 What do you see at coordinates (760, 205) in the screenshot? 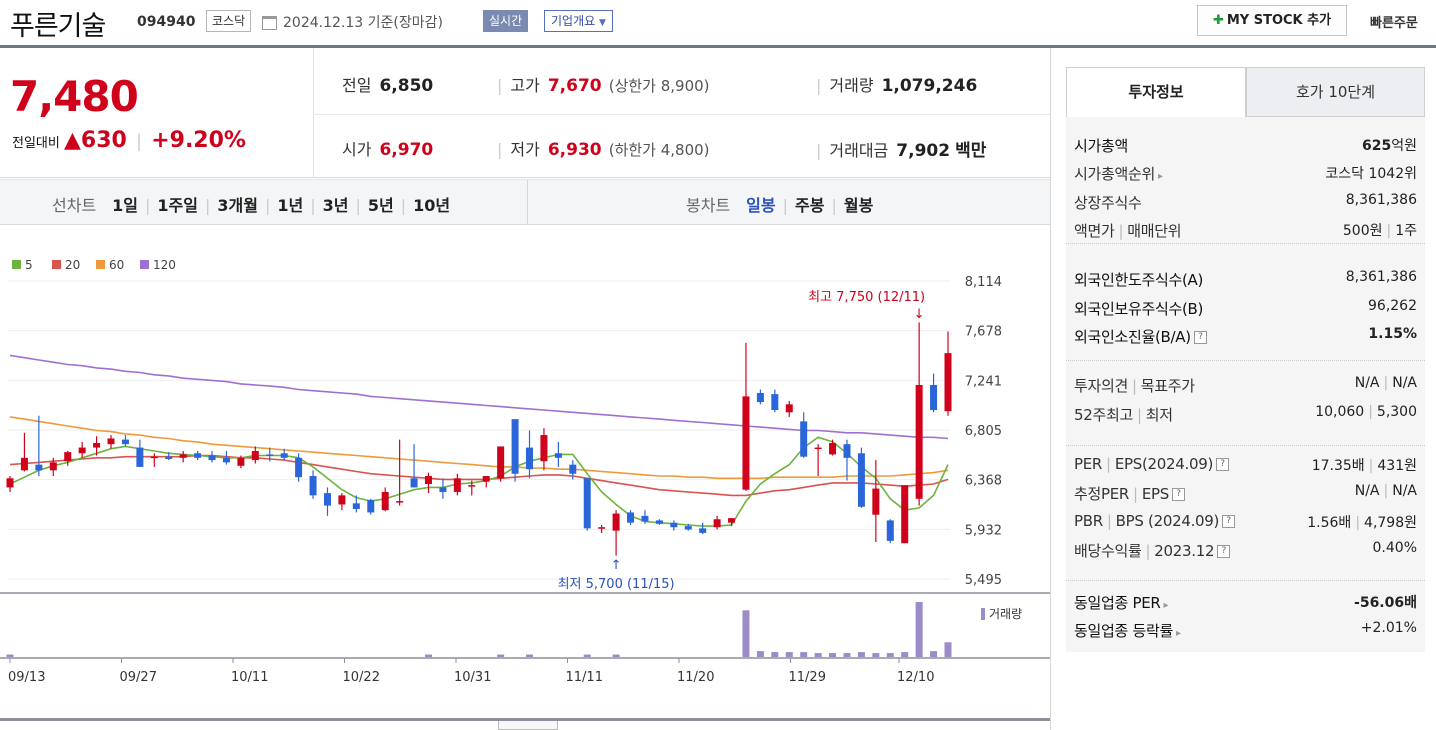
I see `candle-period-0: 일봉` at bounding box center [760, 205].